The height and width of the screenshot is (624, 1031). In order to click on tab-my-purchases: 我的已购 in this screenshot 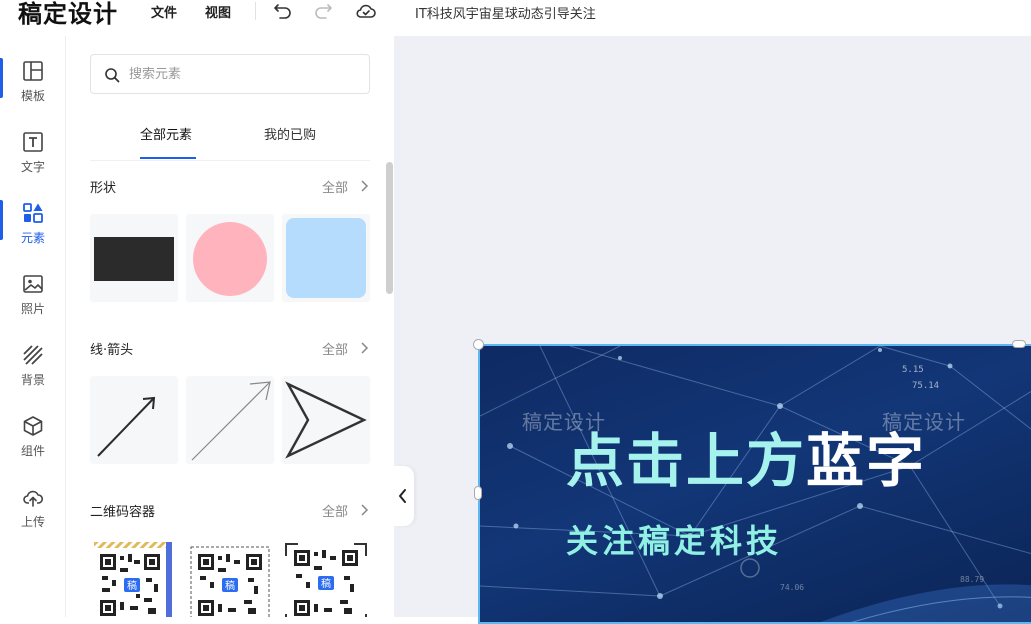, I will do `click(290, 133)`.